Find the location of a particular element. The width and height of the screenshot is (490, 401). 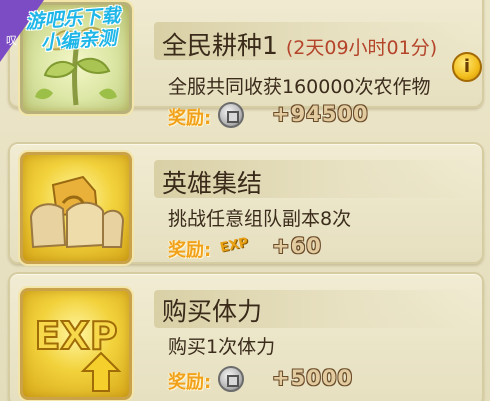

task-title: 购买体力 is located at coordinates (212, 310).